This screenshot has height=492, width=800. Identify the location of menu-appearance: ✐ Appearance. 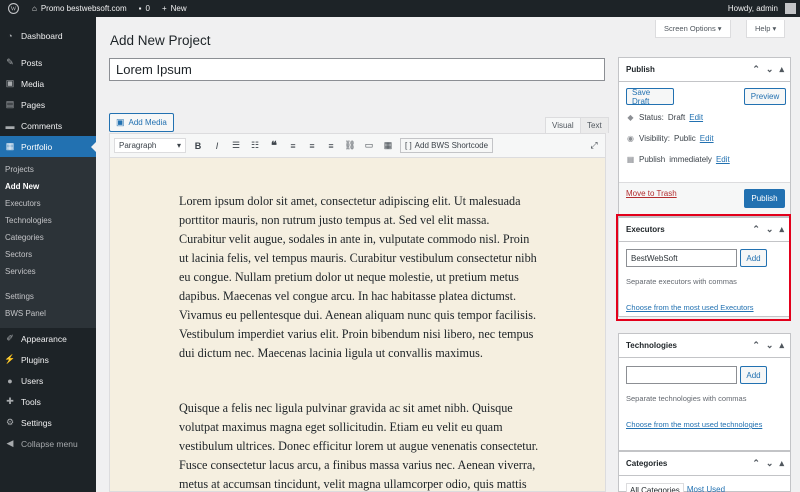
(48, 338).